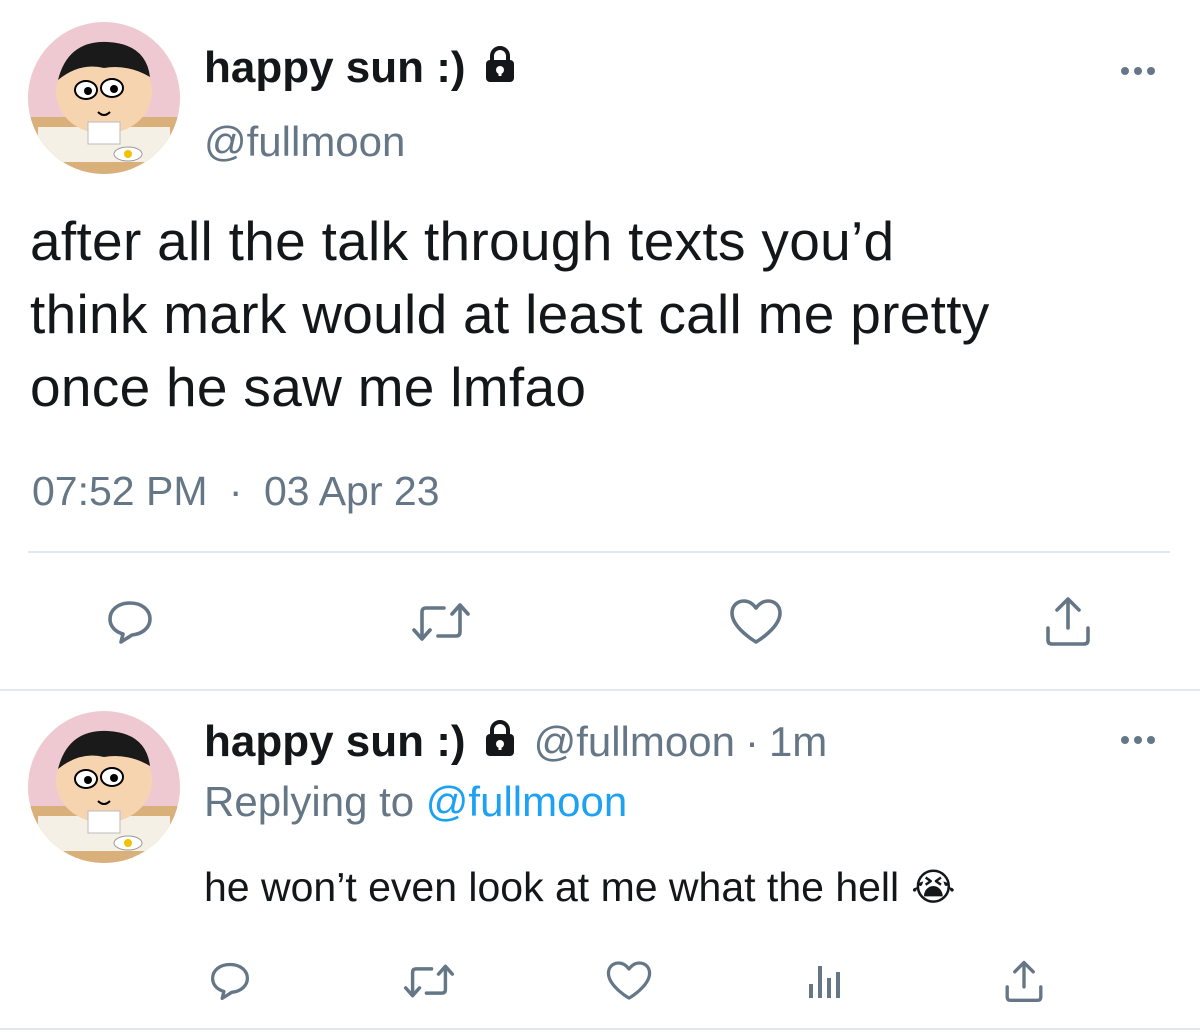 Image resolution: width=1200 pixels, height=1032 pixels. Describe the element at coordinates (415, 802) in the screenshot. I see `replying-to: Replying to @fullmoon` at that location.